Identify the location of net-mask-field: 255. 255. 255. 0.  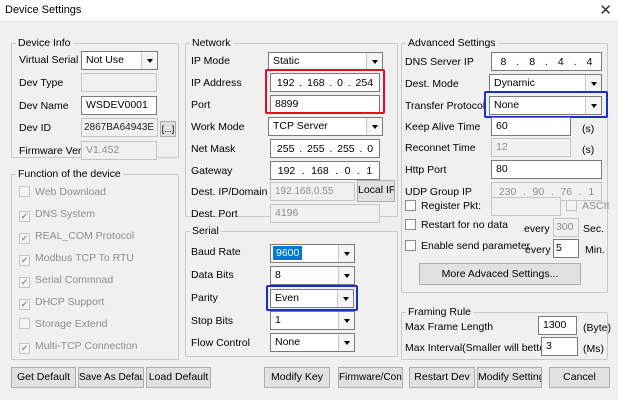
(325, 148).